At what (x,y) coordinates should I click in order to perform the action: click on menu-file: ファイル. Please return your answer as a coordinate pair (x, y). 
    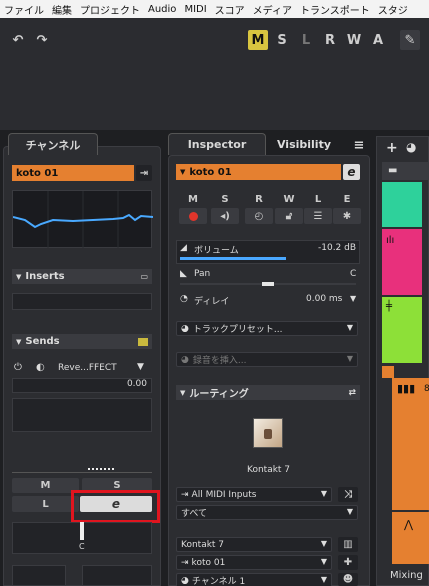
    Looking at the image, I should click on (24, 9).